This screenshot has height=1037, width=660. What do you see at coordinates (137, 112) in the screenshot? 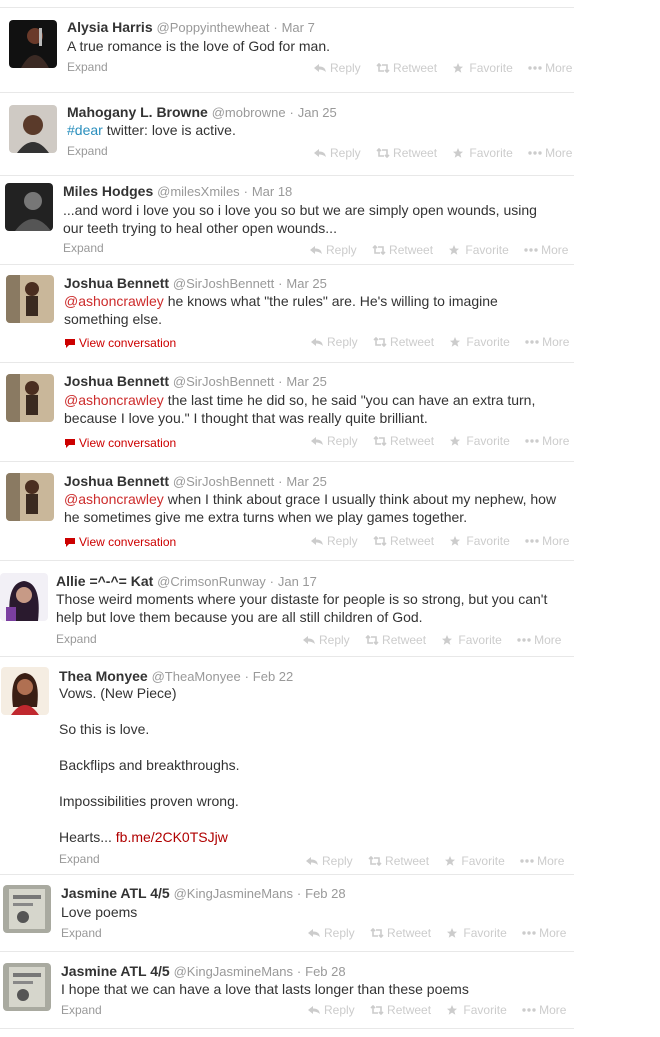
I see `user-name: Mahogany L. Browne` at bounding box center [137, 112].